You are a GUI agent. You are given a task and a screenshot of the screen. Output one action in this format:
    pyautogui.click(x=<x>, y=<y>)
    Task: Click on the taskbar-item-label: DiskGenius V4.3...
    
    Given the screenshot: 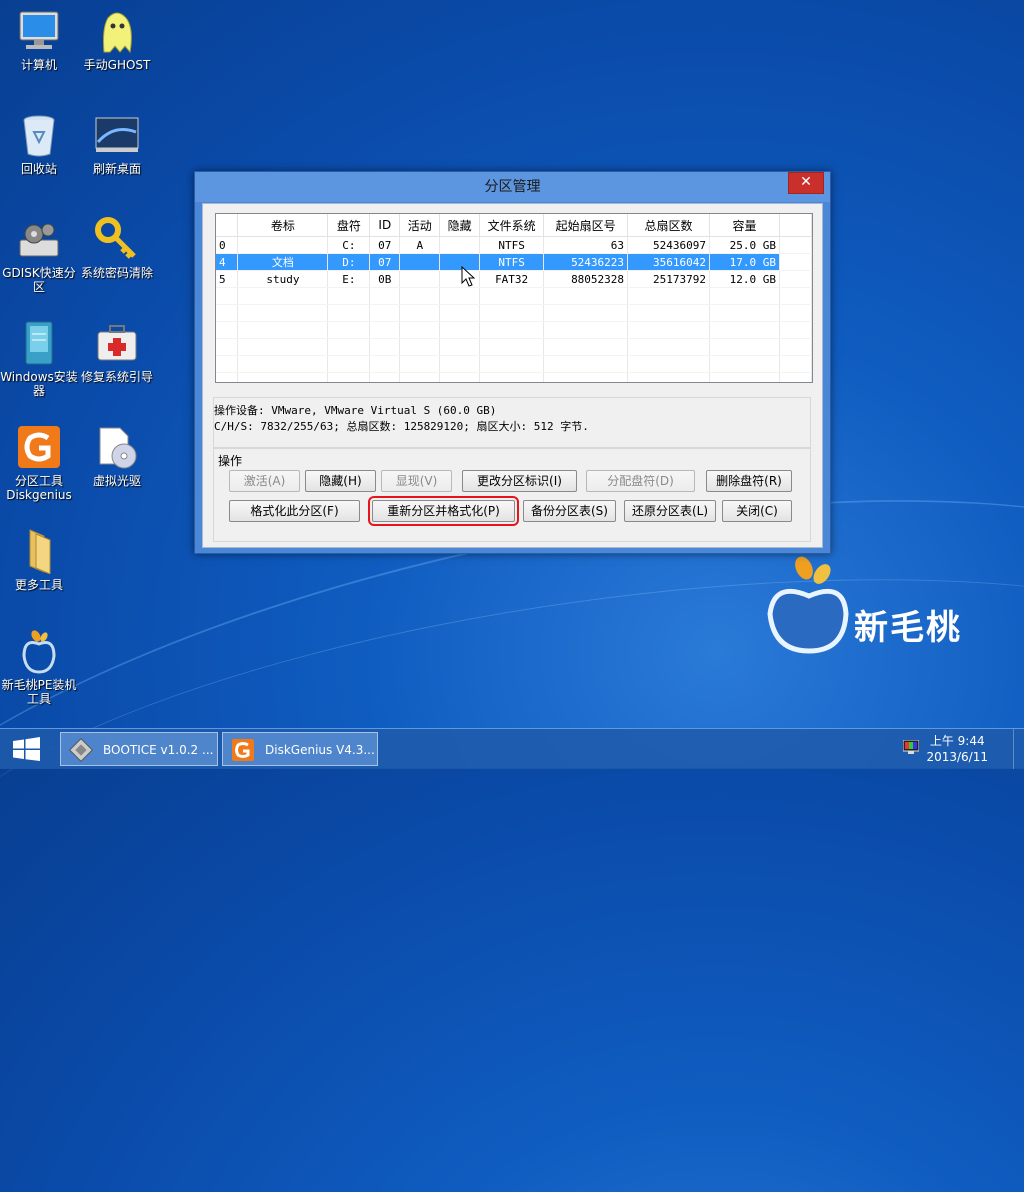 What is the action you would take?
    pyautogui.click(x=320, y=750)
    